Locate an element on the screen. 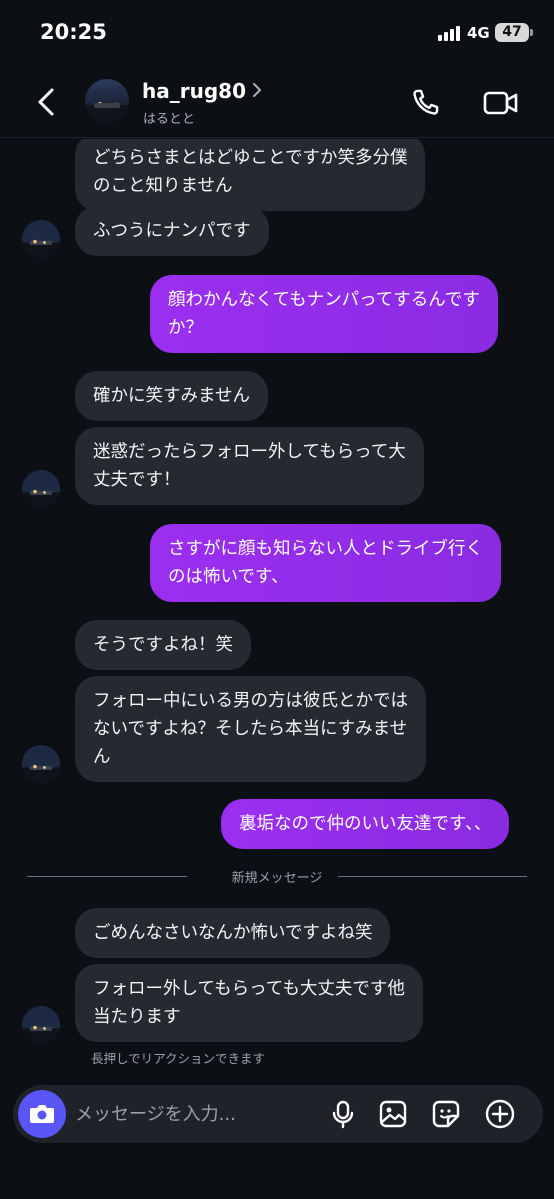 This screenshot has width=554, height=1199. message-outgoing: さすがに顔も知らない人とドライブ行く のは怖いです、 is located at coordinates (325, 563).